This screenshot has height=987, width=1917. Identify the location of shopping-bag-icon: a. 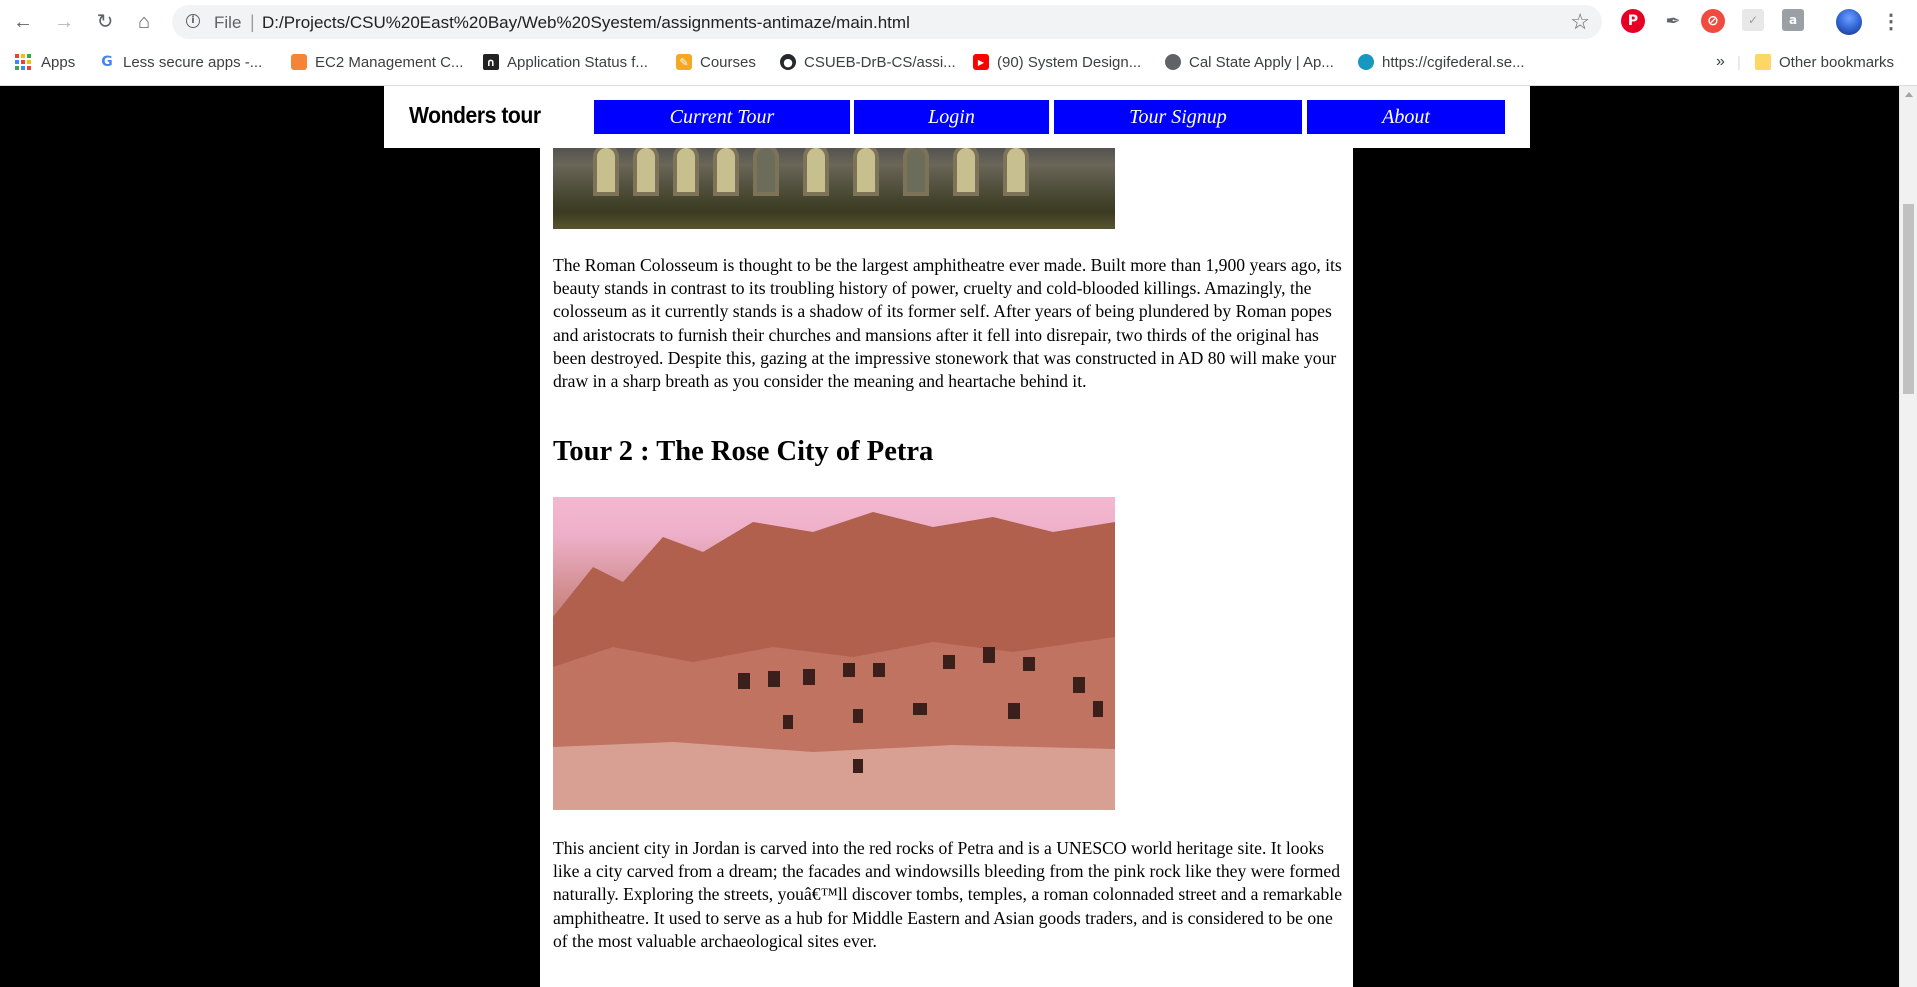
(1793, 20).